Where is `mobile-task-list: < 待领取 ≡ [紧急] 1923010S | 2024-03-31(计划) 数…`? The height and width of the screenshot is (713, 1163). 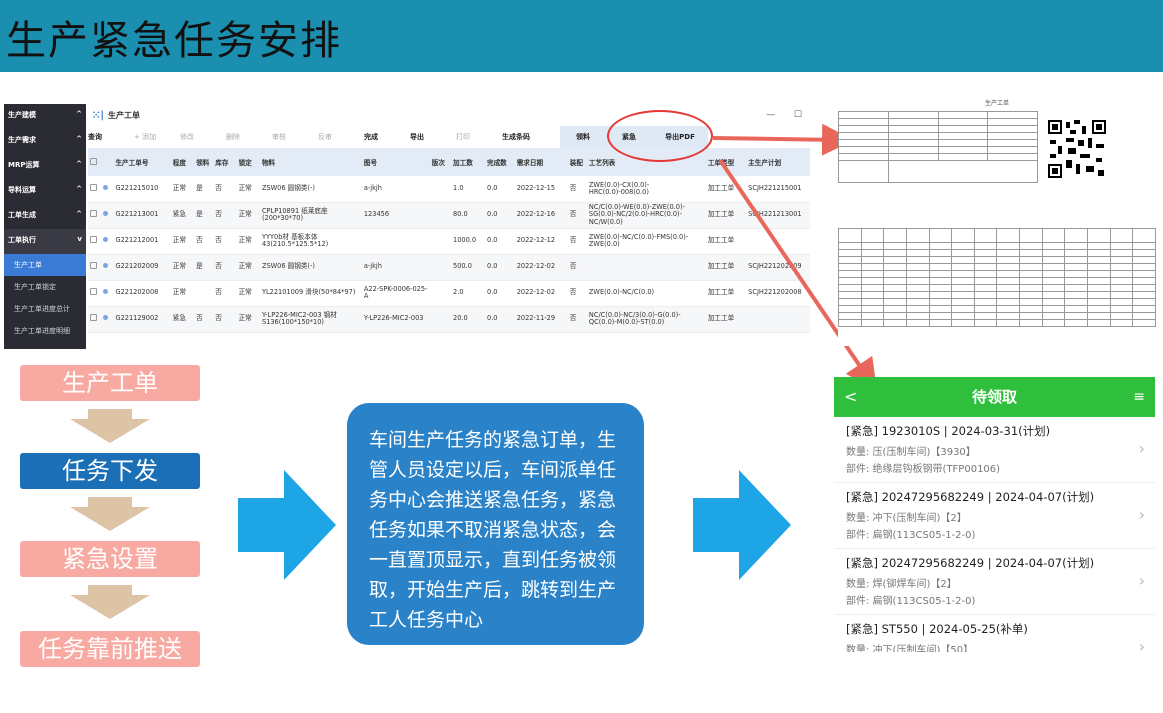
mobile-task-list: < 待领取 ≡ [紧急] 1923010S | 2024-03-31(计划) 数… is located at coordinates (994, 514).